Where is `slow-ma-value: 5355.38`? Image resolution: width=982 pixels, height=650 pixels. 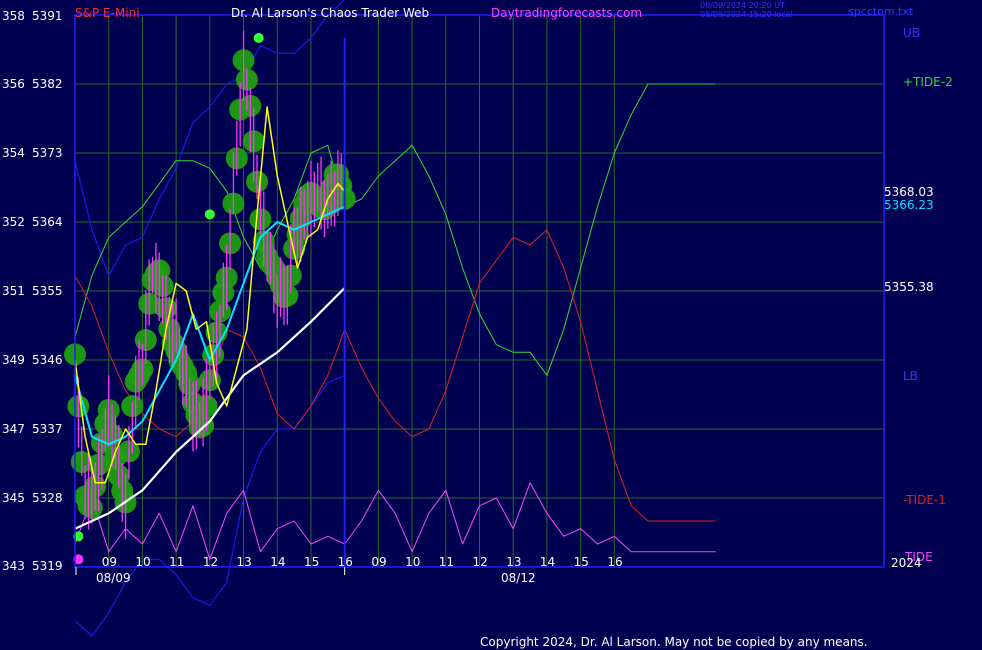 slow-ma-value: 5355.38 is located at coordinates (909, 287).